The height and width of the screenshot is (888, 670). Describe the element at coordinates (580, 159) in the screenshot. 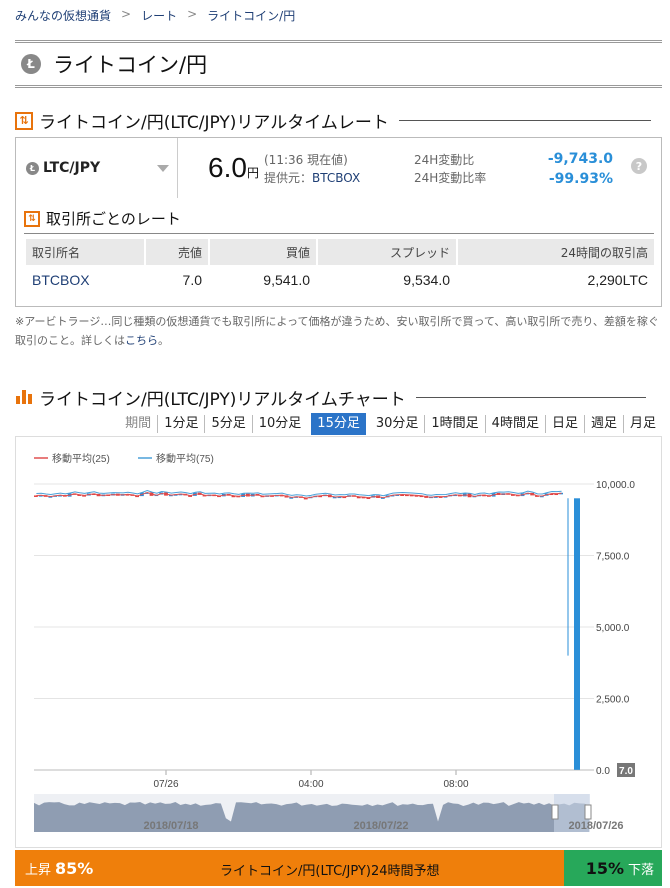

I see `change-value: -9,743.0` at that location.